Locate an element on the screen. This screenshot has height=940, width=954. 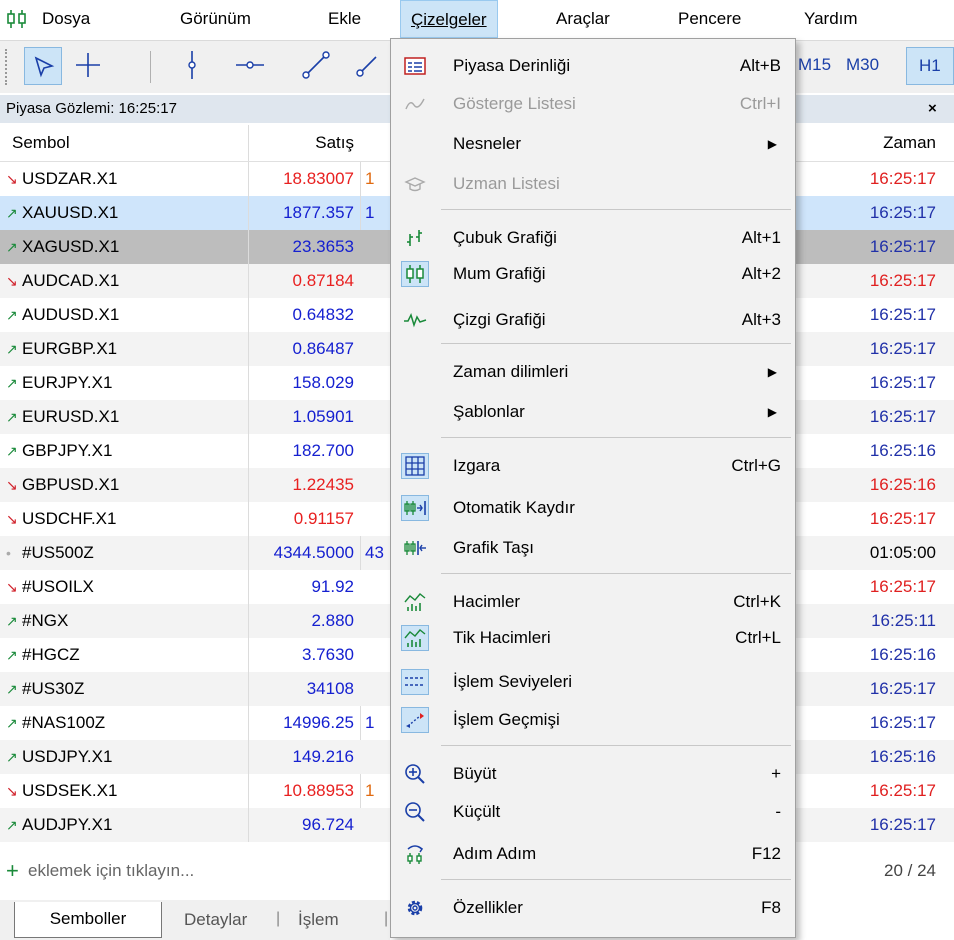
horizontal-line-button is located at coordinates (251, 66).